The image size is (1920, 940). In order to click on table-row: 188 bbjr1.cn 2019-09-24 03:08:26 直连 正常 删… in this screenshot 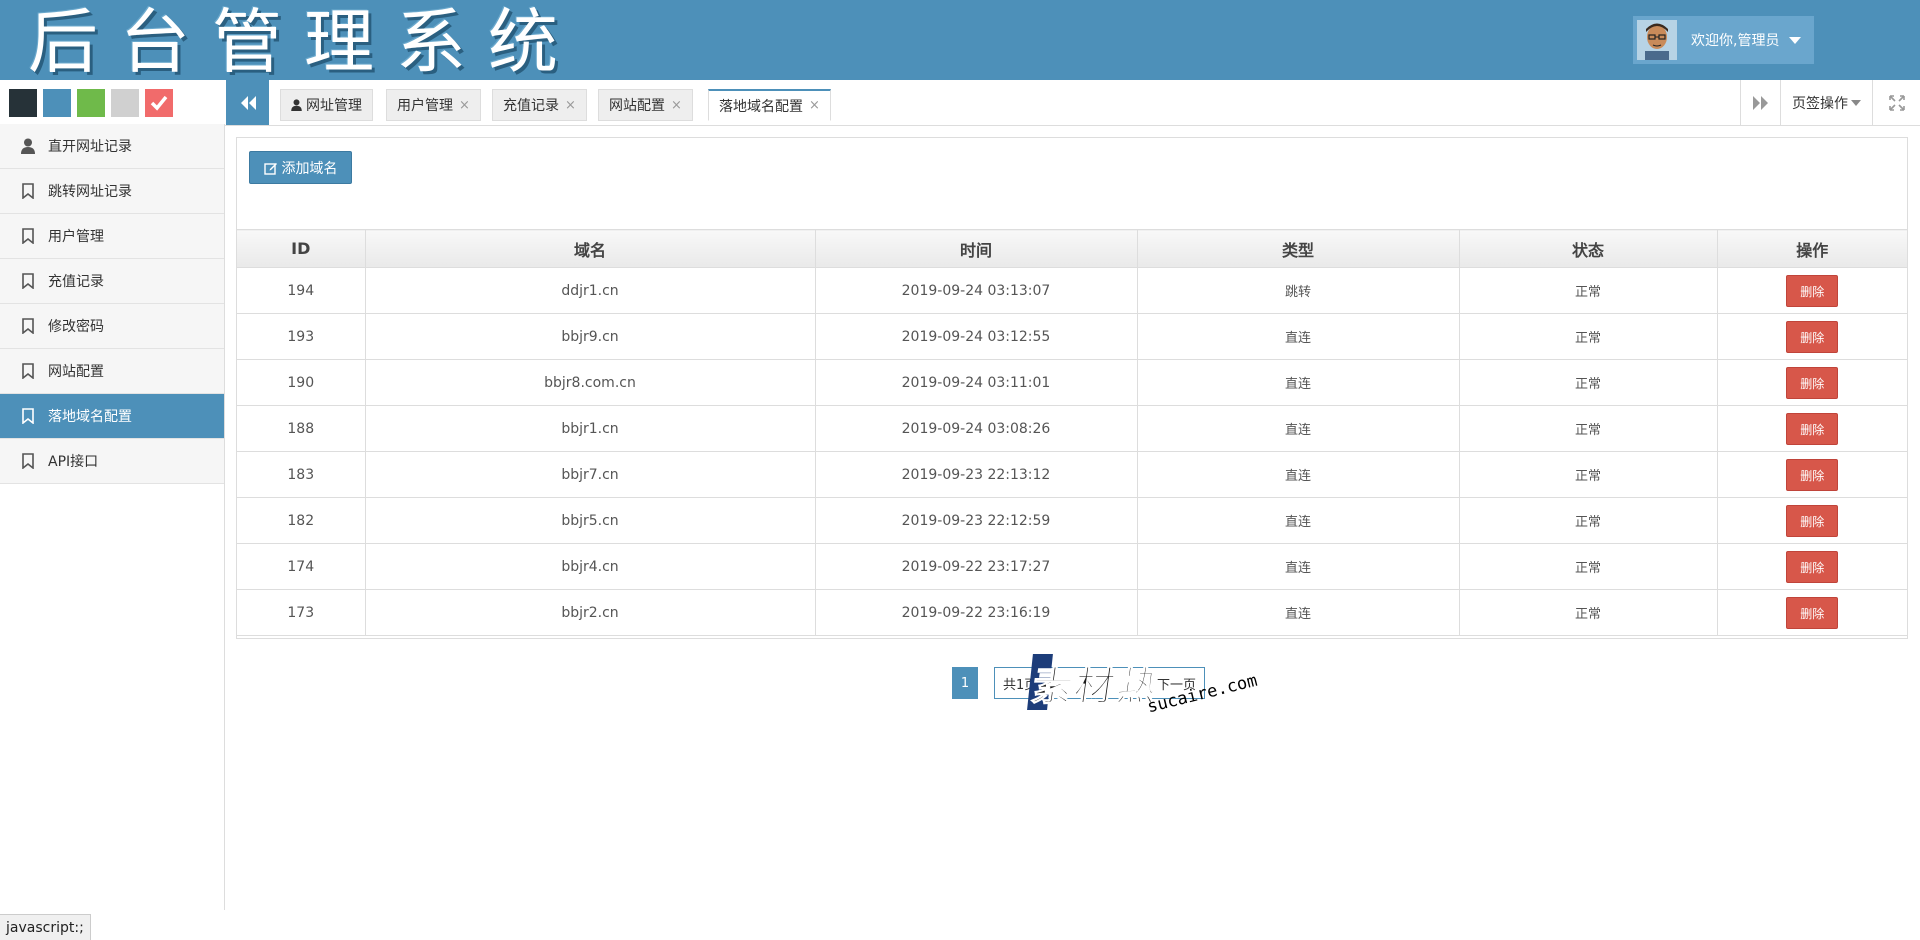, I will do `click(1072, 428)`.